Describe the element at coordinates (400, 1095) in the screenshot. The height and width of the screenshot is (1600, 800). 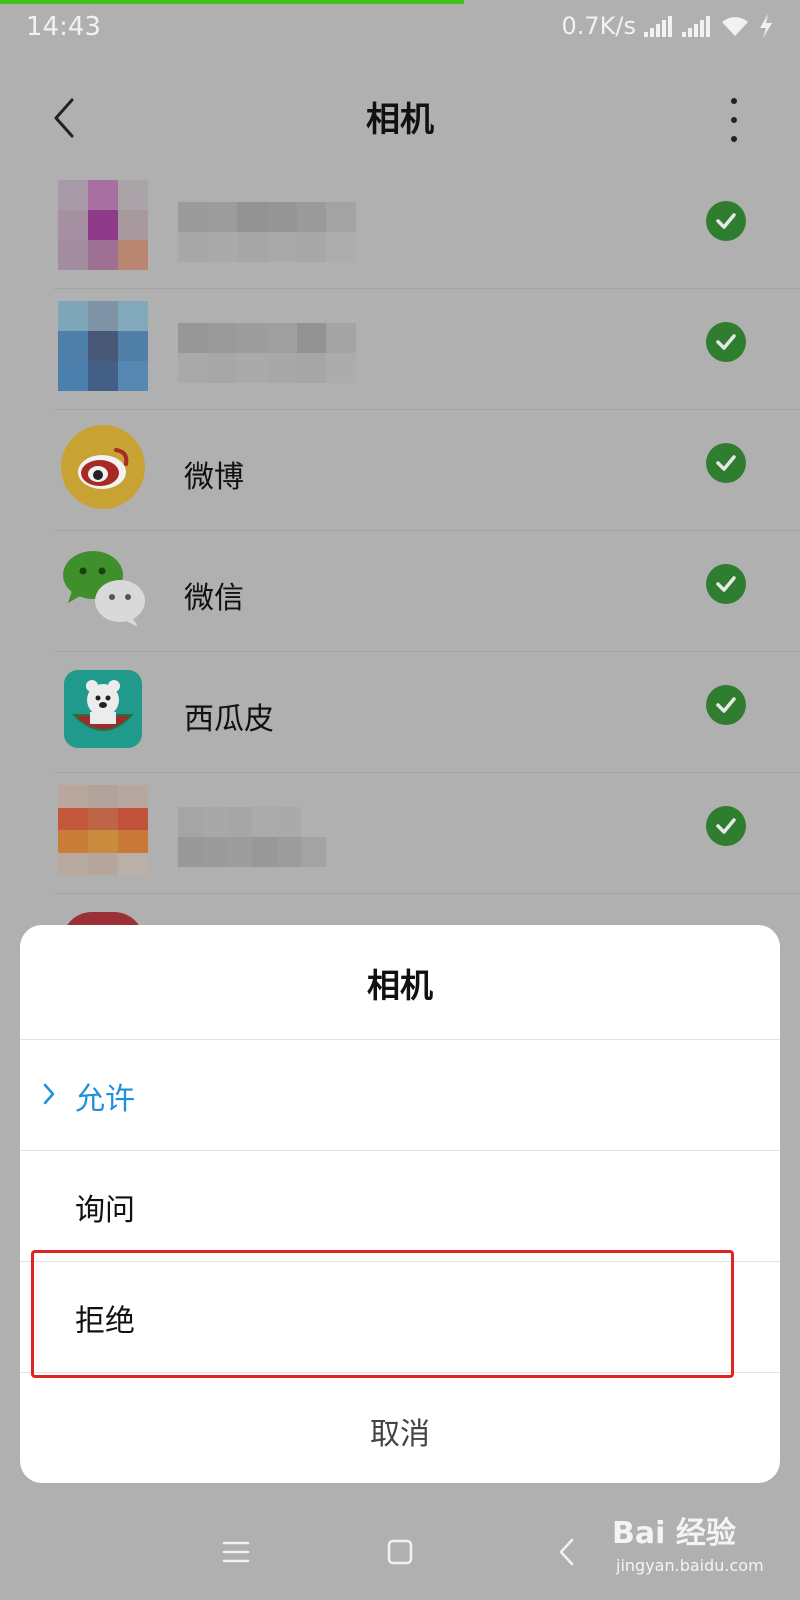
I see `option-allow: 允许` at that location.